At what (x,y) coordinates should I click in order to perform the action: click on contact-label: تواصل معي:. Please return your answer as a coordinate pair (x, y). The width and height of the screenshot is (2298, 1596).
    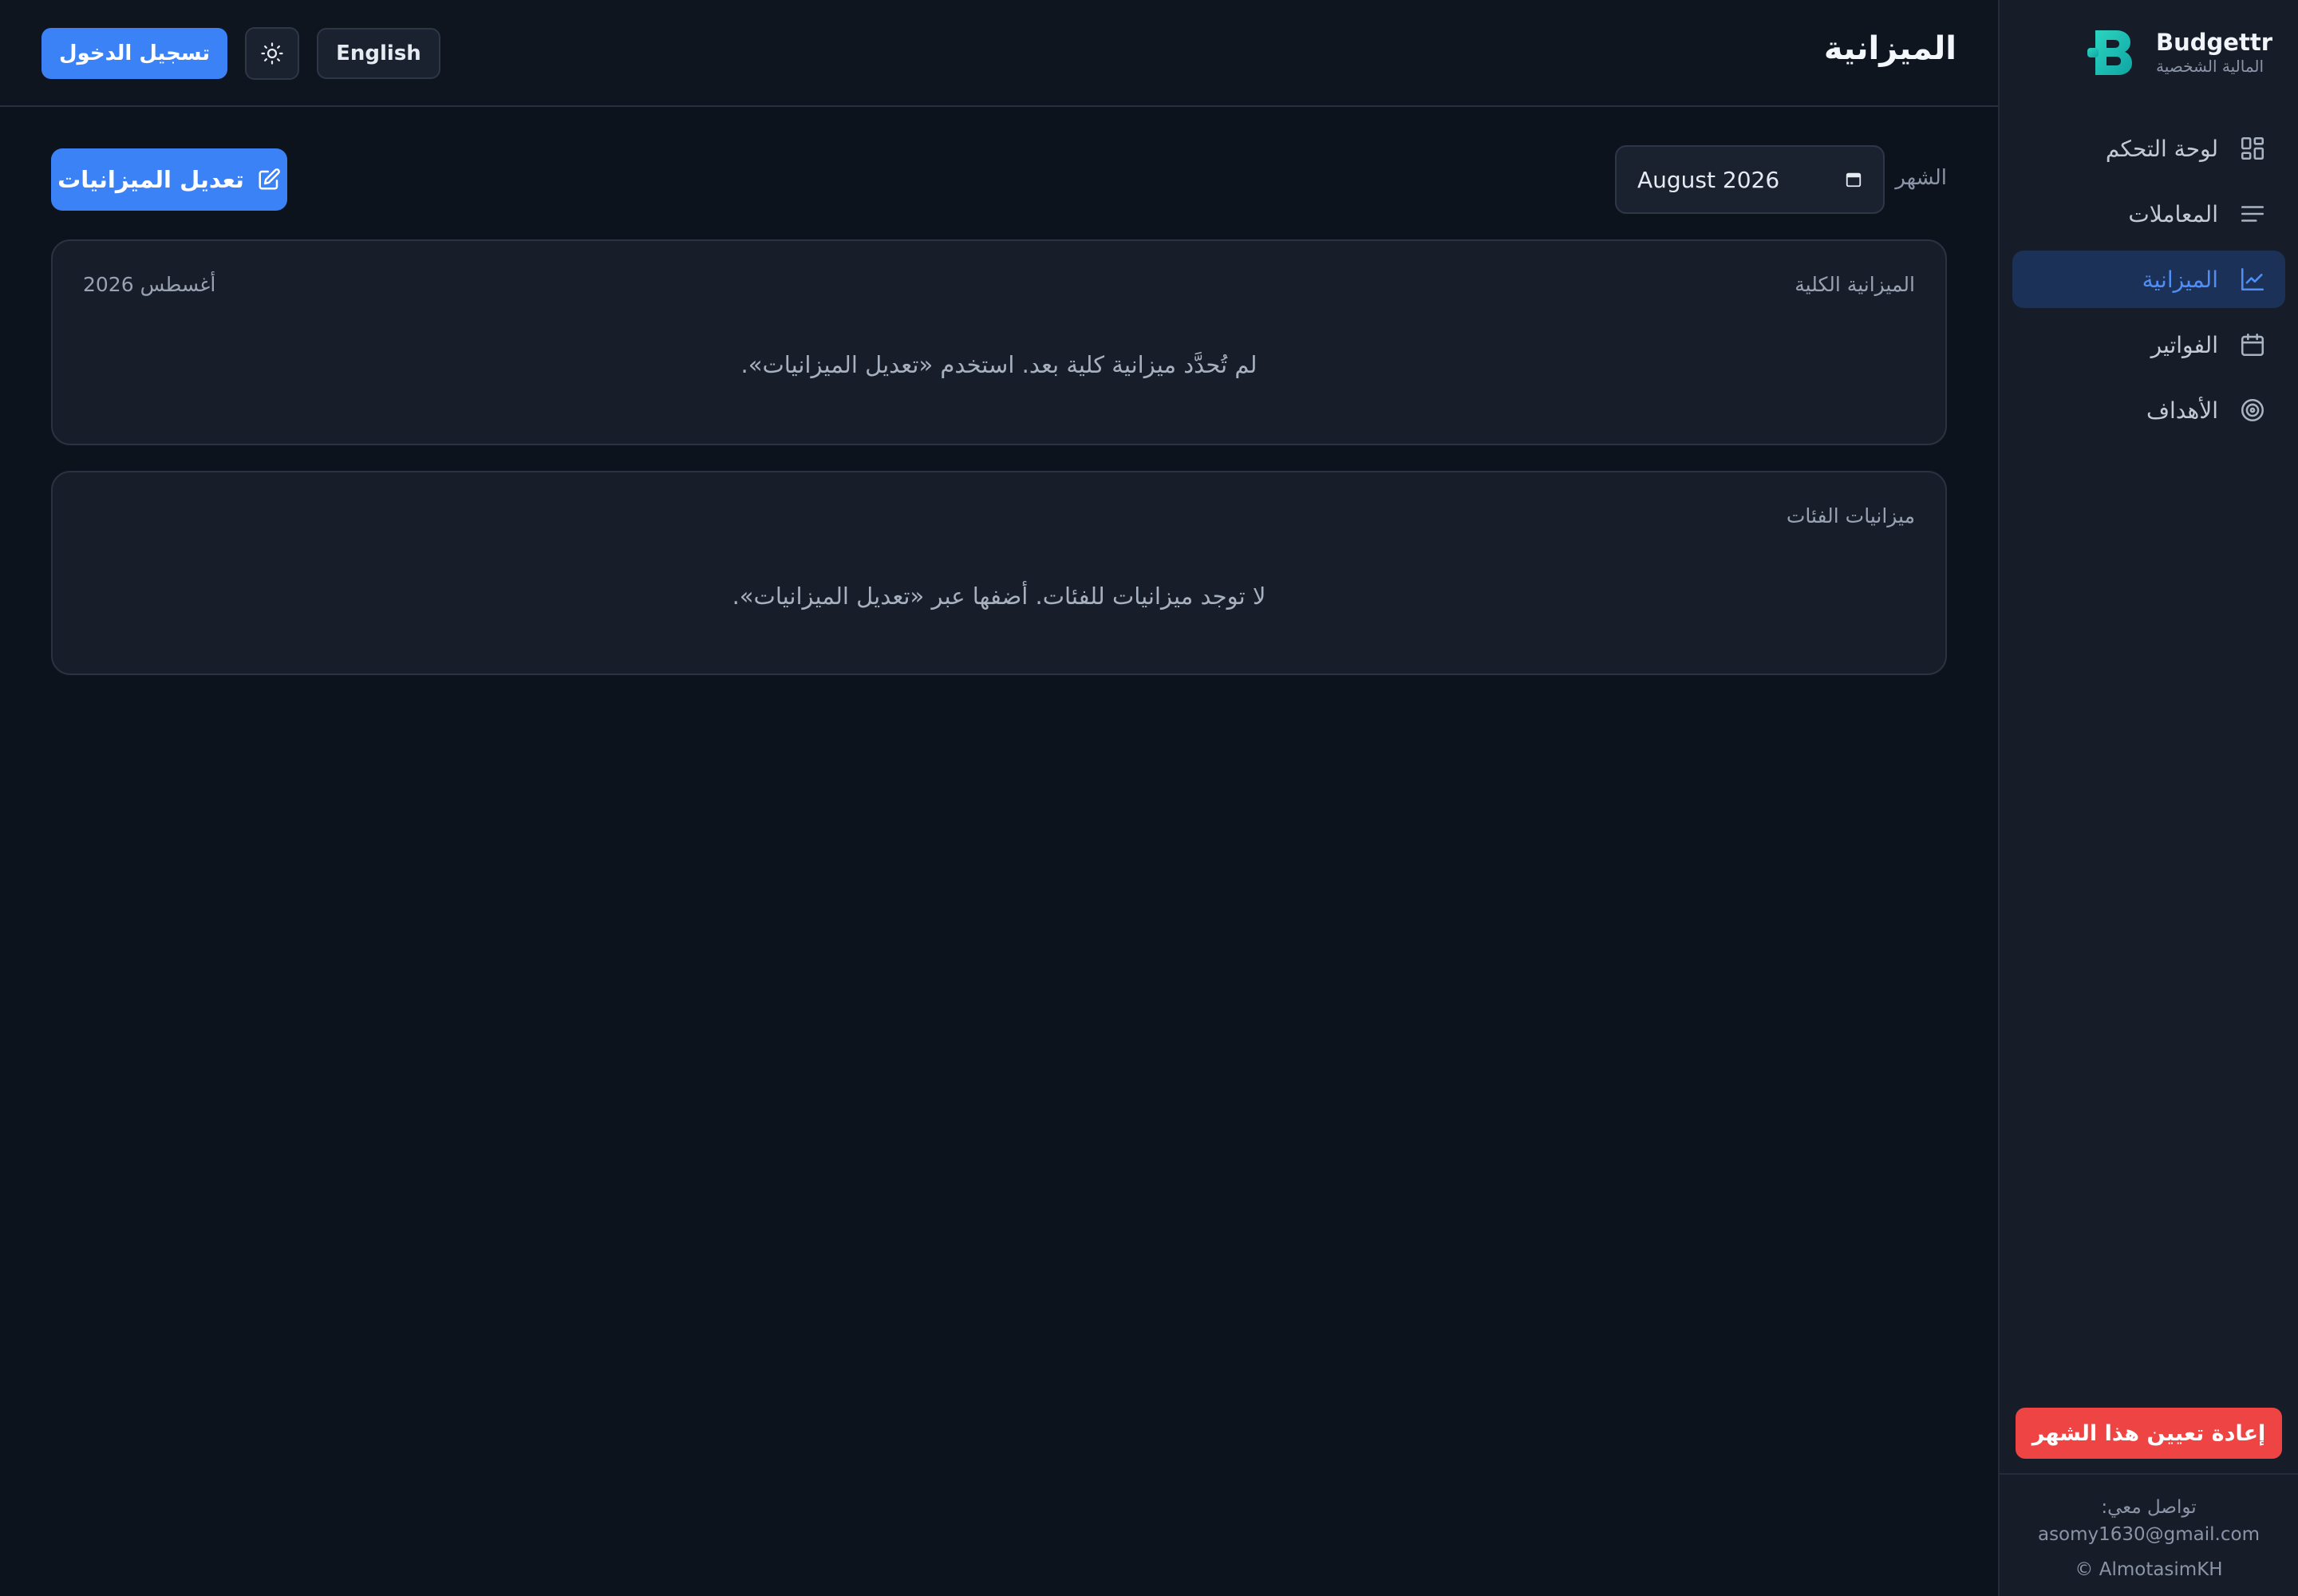
    Looking at the image, I should click on (2149, 1507).